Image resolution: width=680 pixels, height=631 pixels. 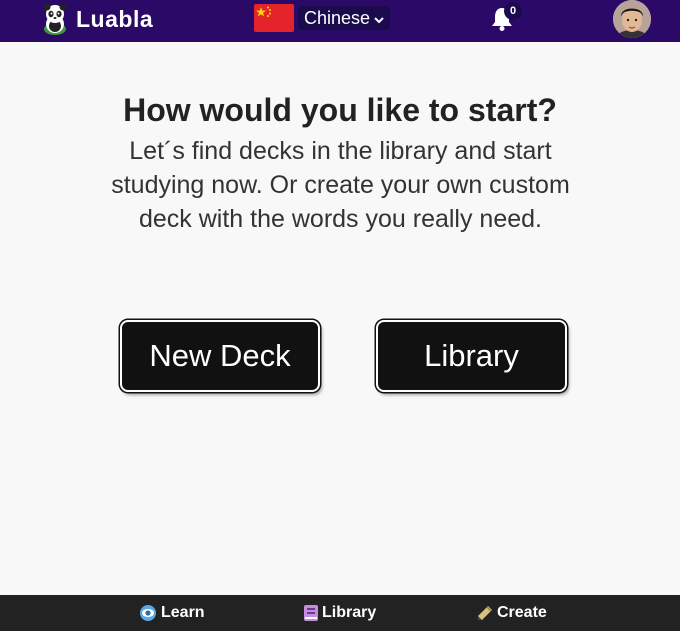 I want to click on new-deck-button: New Deck, so click(x=220, y=356).